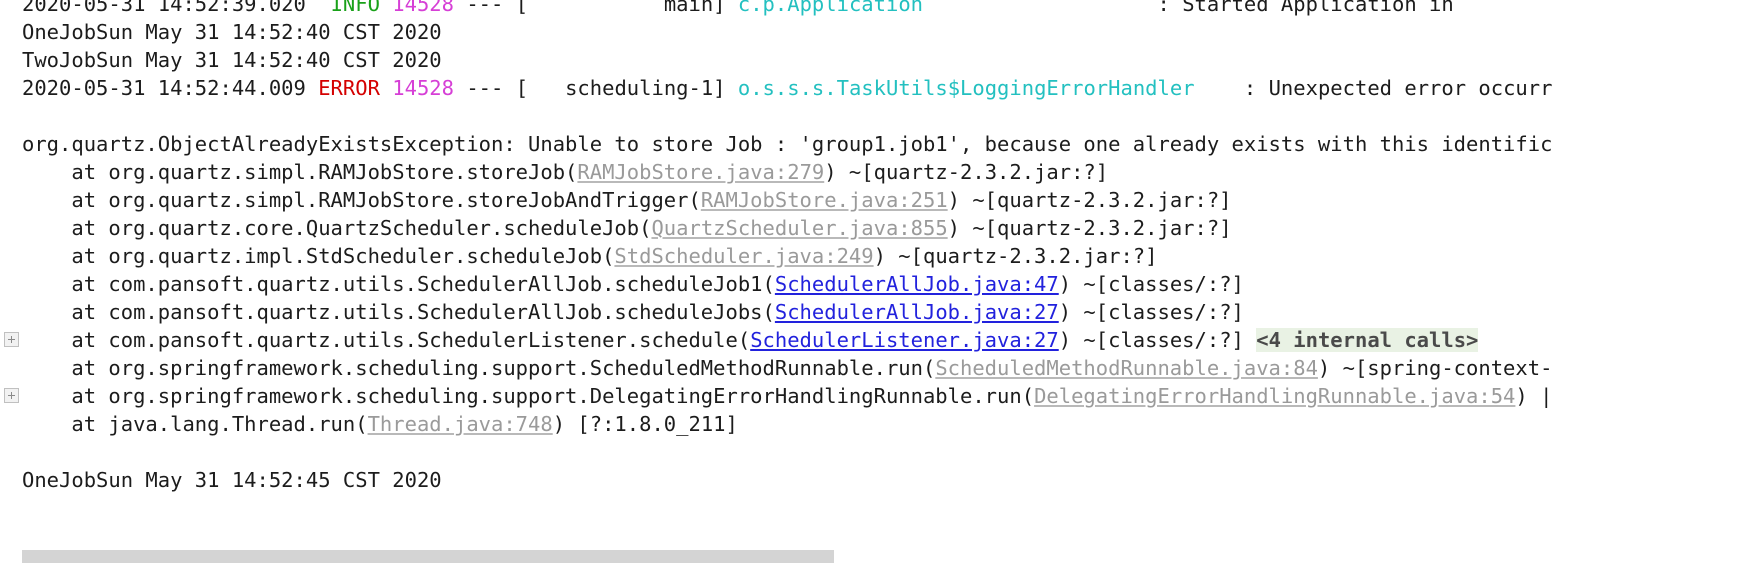 The height and width of the screenshot is (565, 1753). I want to click on stacktrace-source-link: SchedulerAllJob.java:27, so click(917, 312).